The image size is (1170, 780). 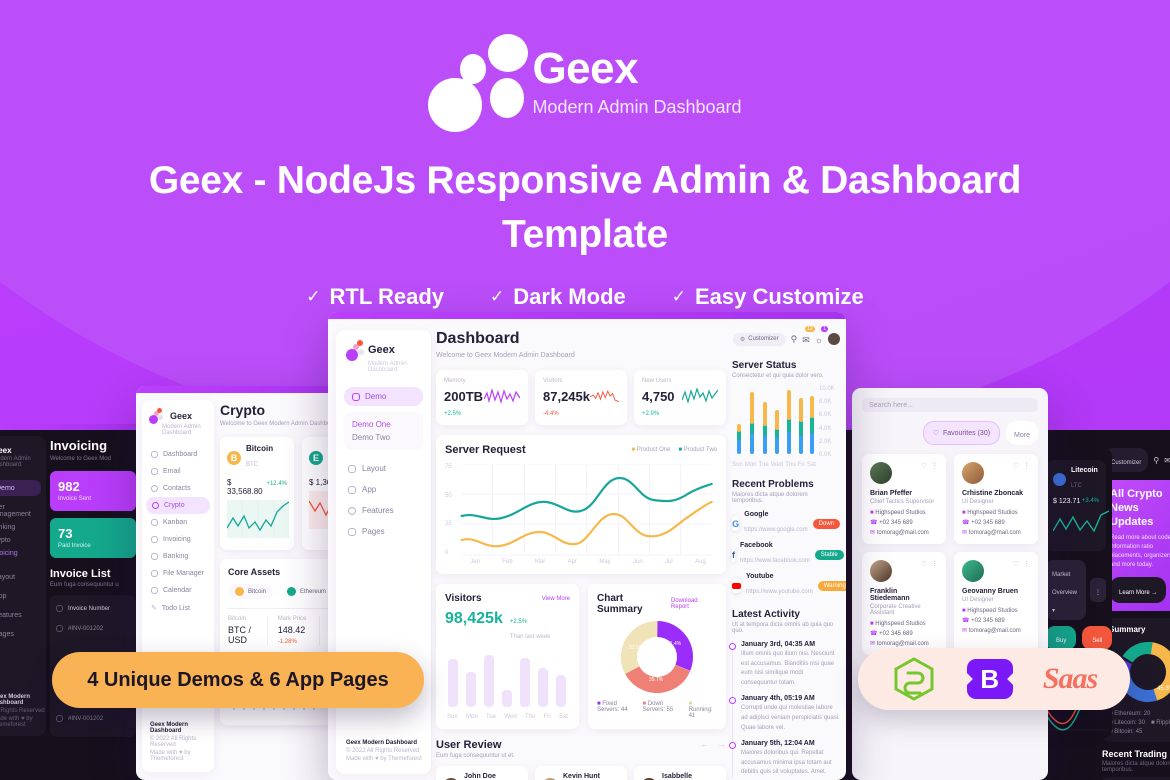 I want to click on invoicing-section: Pages, so click(x=23, y=634).